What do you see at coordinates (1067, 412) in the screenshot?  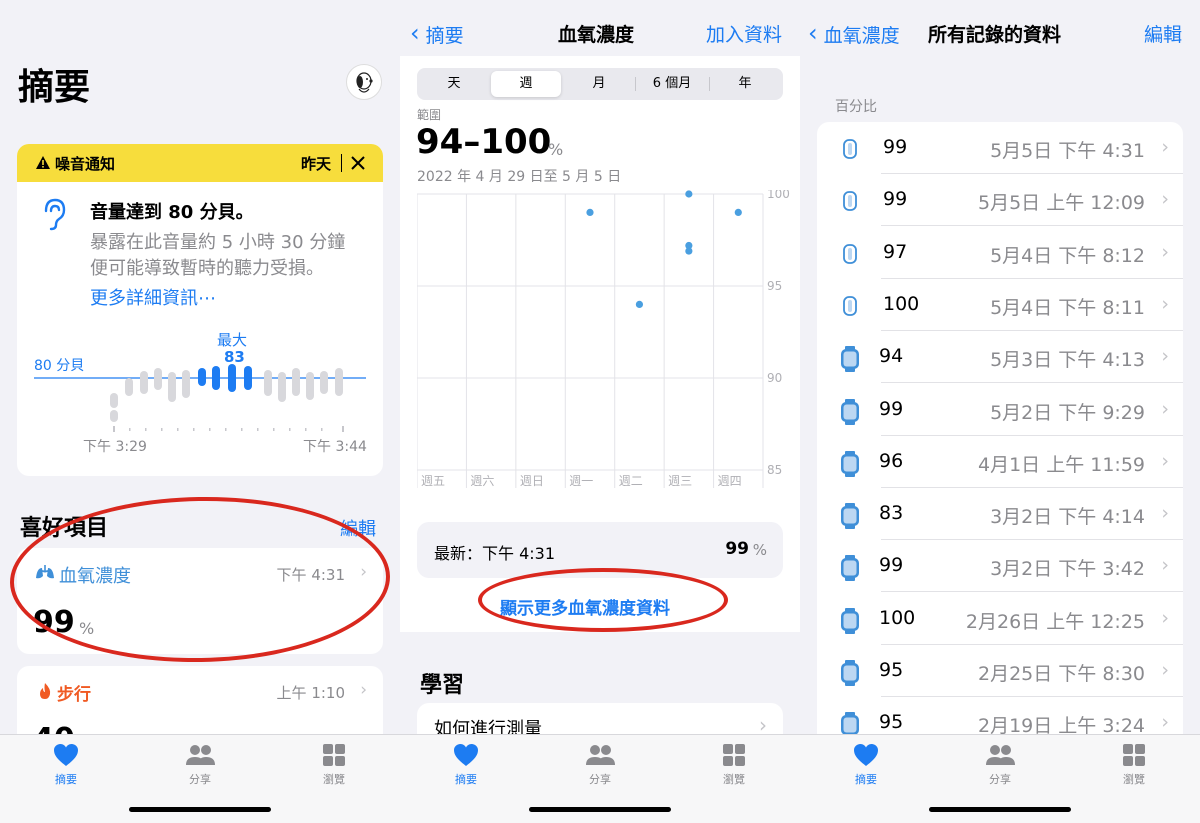 I see `record-date: 5月2日 下午 9:29` at bounding box center [1067, 412].